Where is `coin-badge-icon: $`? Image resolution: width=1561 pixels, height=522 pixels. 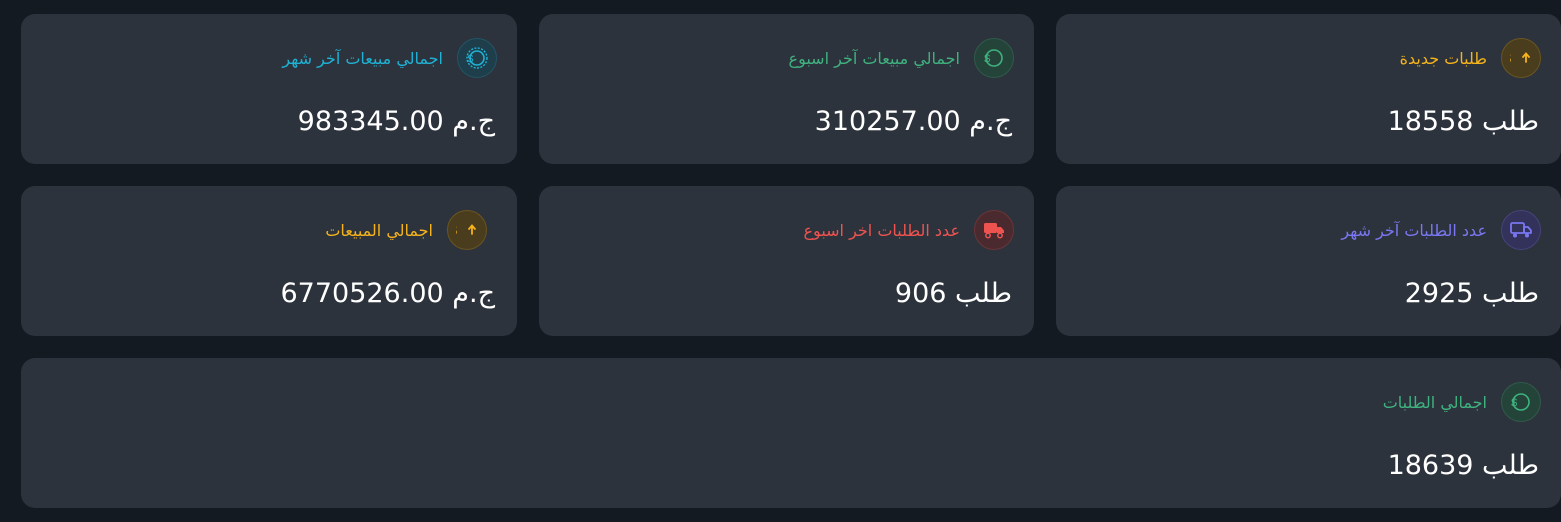 coin-badge-icon: $ is located at coordinates (477, 58).